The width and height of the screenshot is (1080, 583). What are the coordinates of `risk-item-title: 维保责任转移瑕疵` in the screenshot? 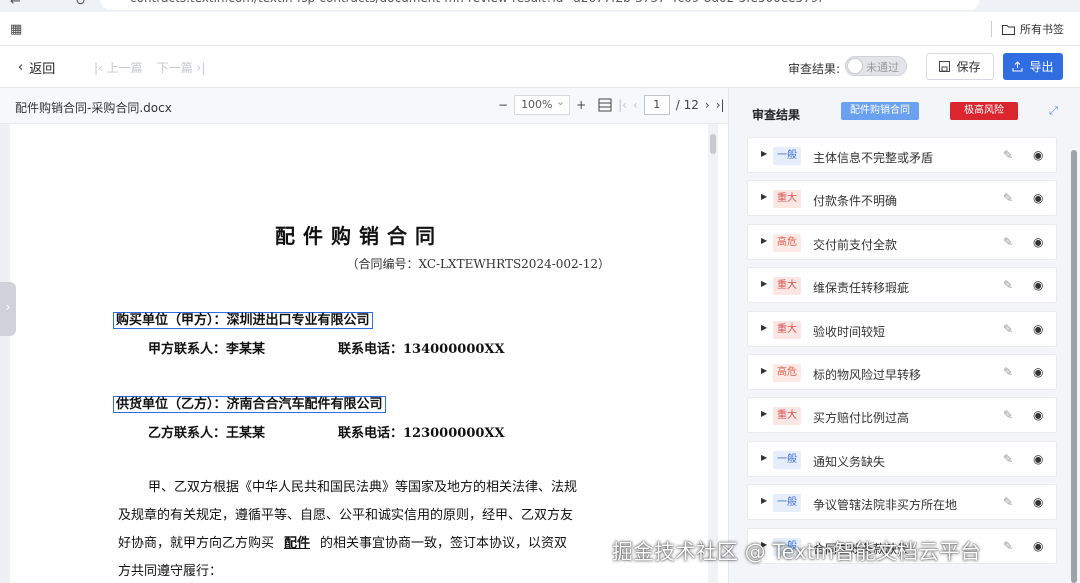 It's located at (861, 288).